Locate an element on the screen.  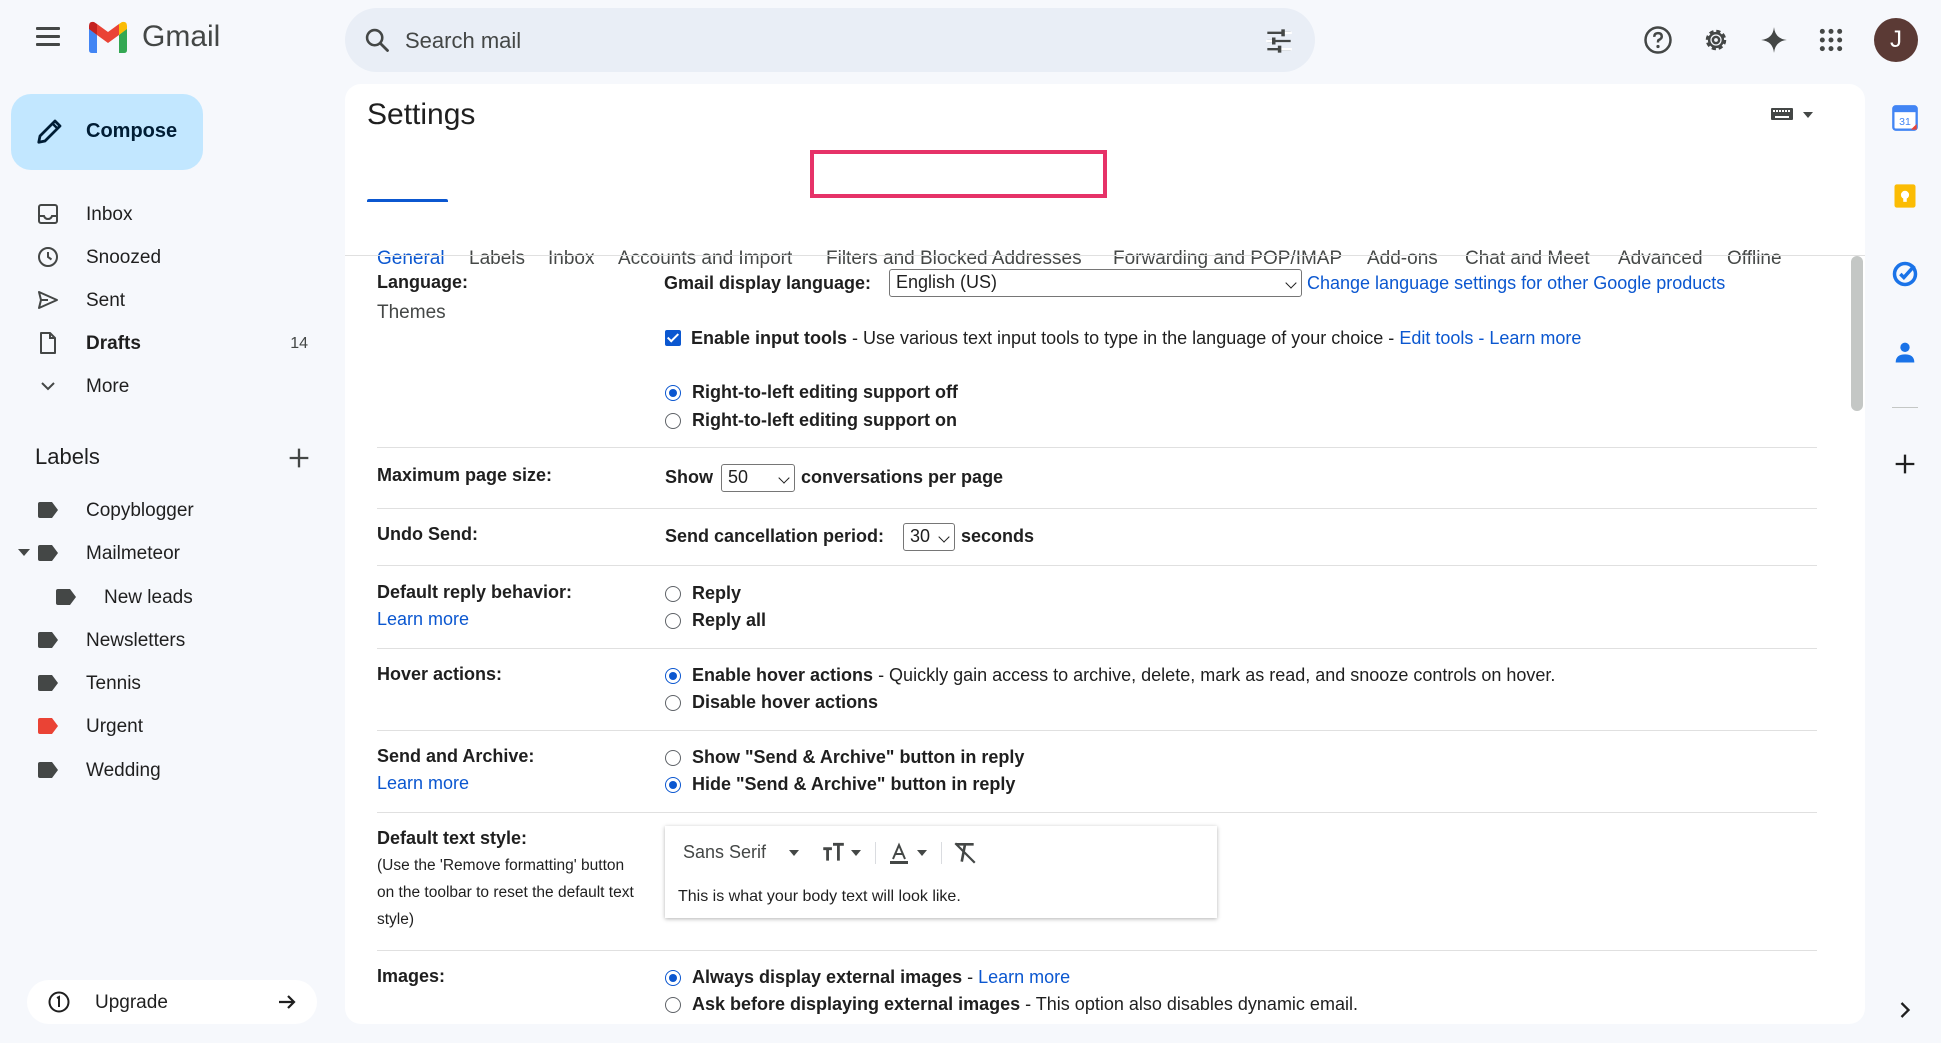
label-item-wedding: Wedding is located at coordinates (165, 769).